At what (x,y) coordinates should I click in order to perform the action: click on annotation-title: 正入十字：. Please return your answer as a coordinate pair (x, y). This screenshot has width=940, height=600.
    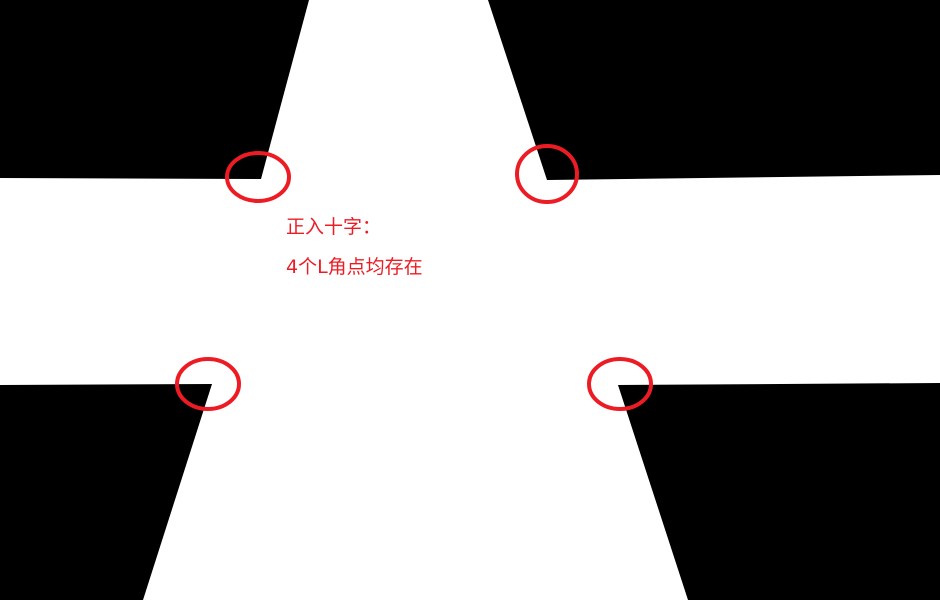
    Looking at the image, I should click on (334, 227).